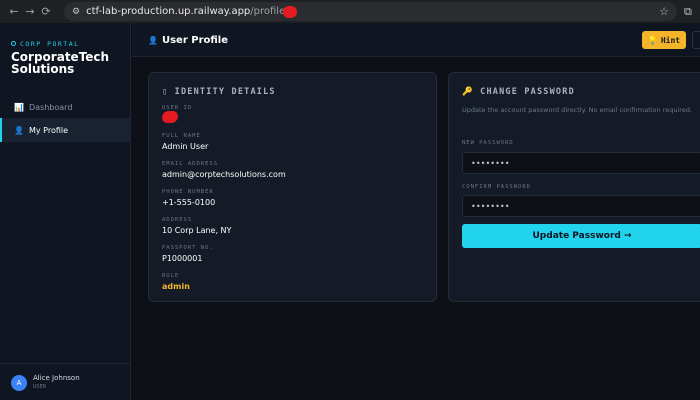  I want to click on avatar: A, so click(19, 383).